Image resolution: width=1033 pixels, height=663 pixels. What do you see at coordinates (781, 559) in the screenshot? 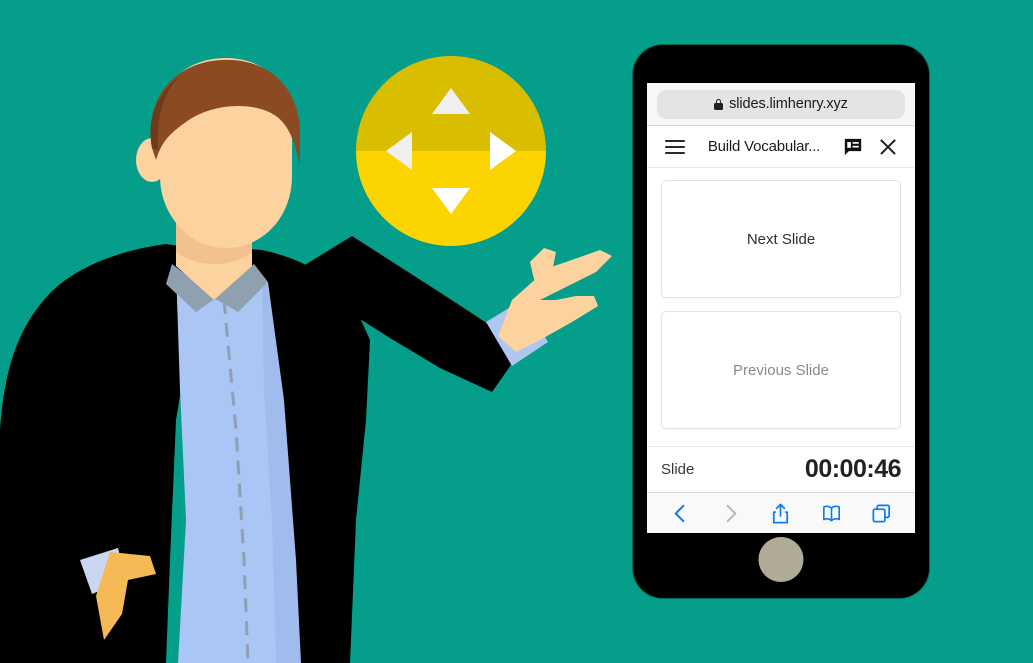
I see `home-button` at bounding box center [781, 559].